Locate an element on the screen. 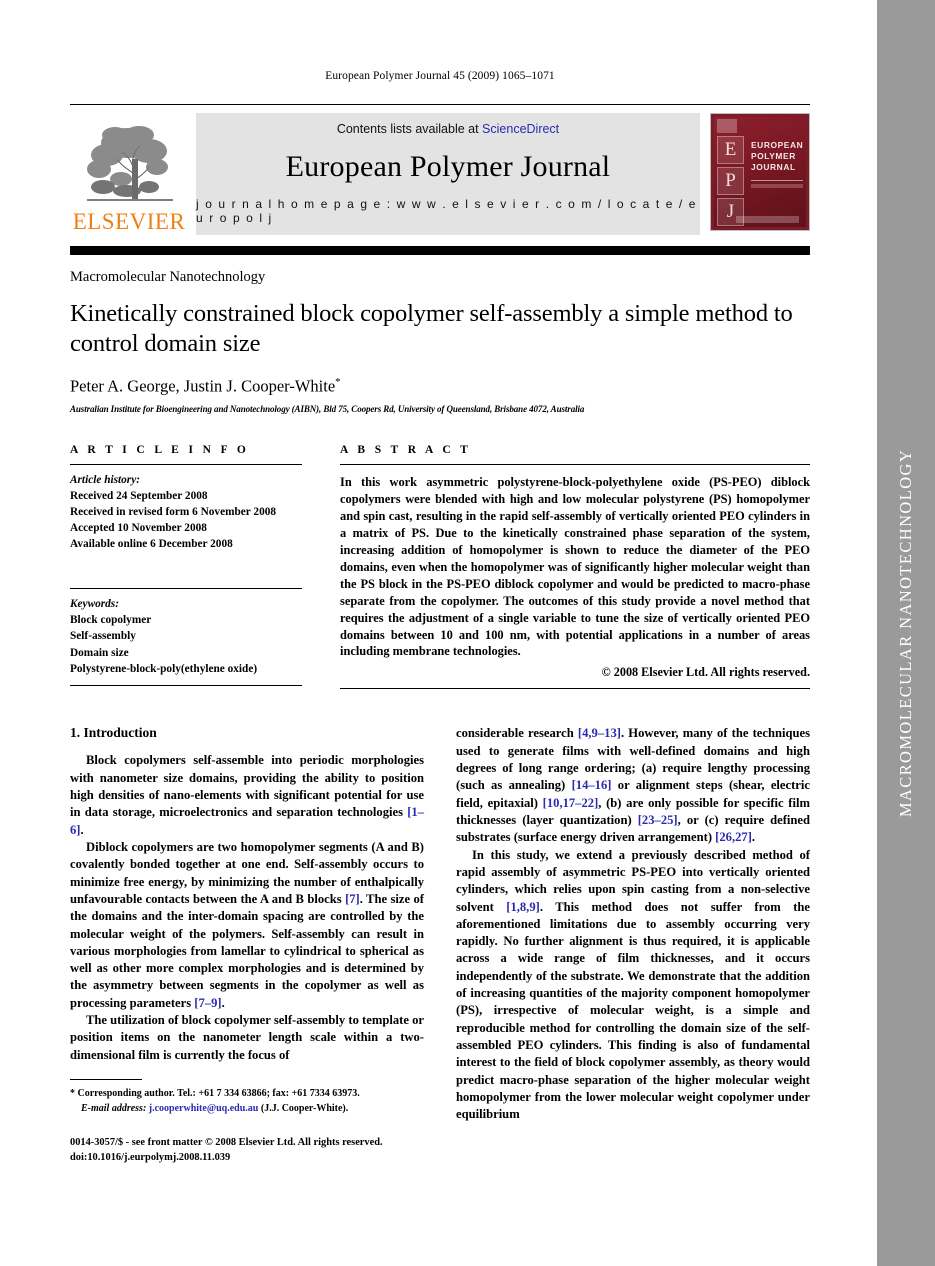 The image size is (935, 1266). cover-letter-p: P is located at coordinates (730, 181).